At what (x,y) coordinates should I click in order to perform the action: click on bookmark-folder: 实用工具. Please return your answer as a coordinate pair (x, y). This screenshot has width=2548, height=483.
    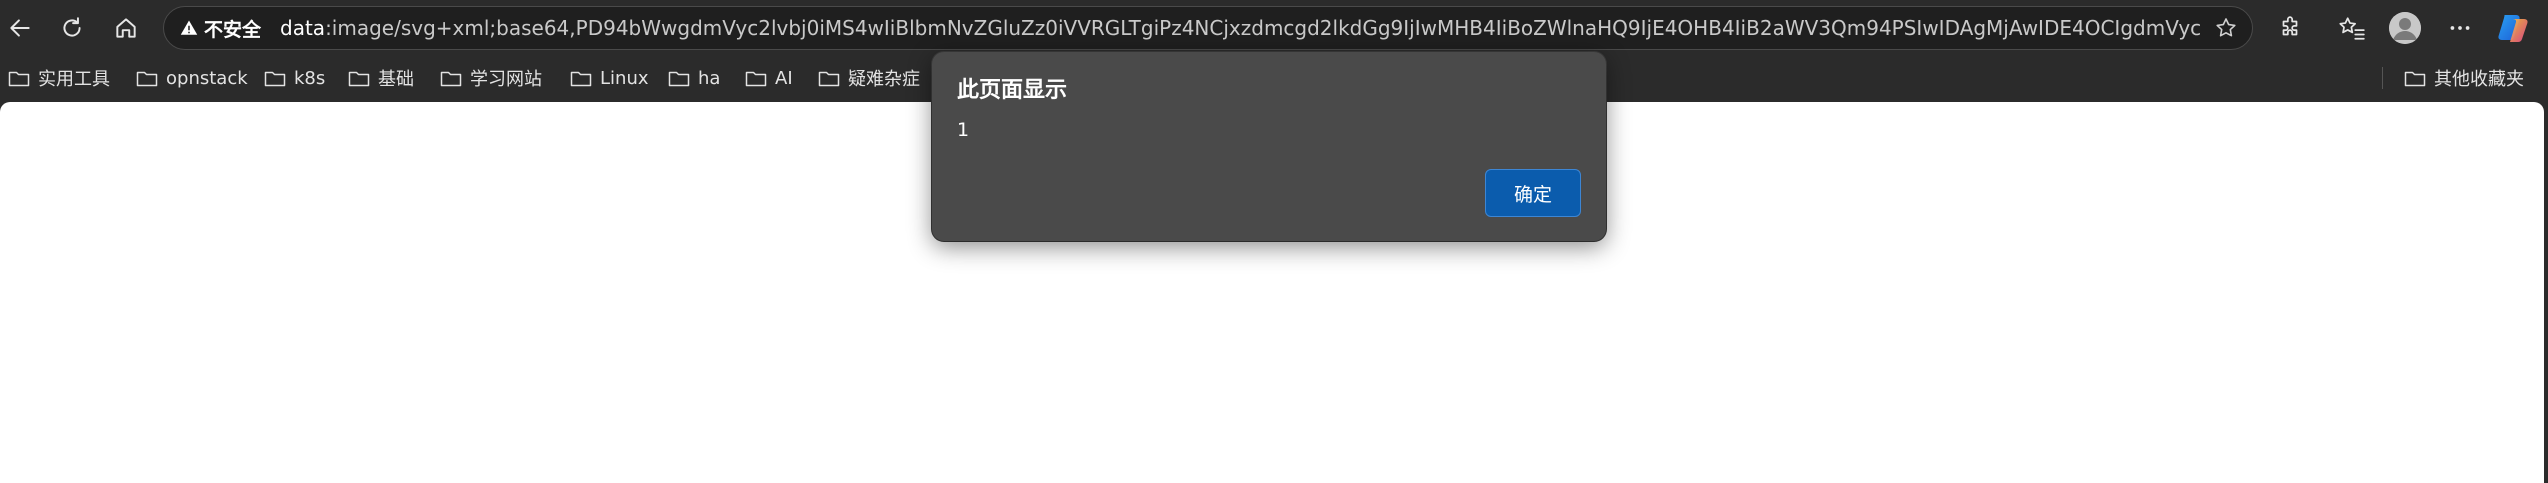
    Looking at the image, I should click on (59, 78).